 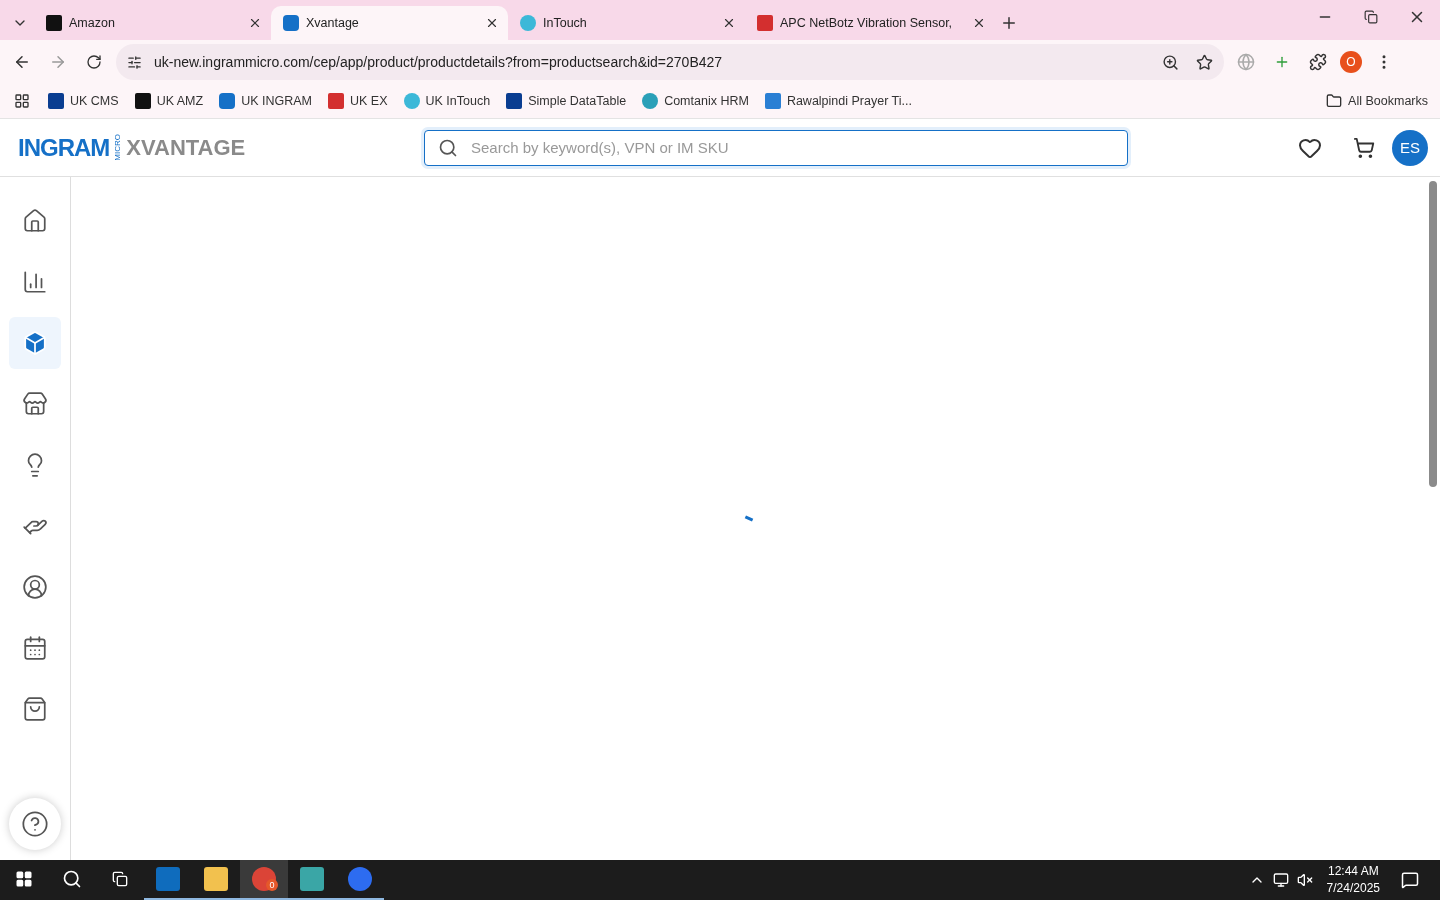 I want to click on bar-chart-icon, so click(x=35, y=282).